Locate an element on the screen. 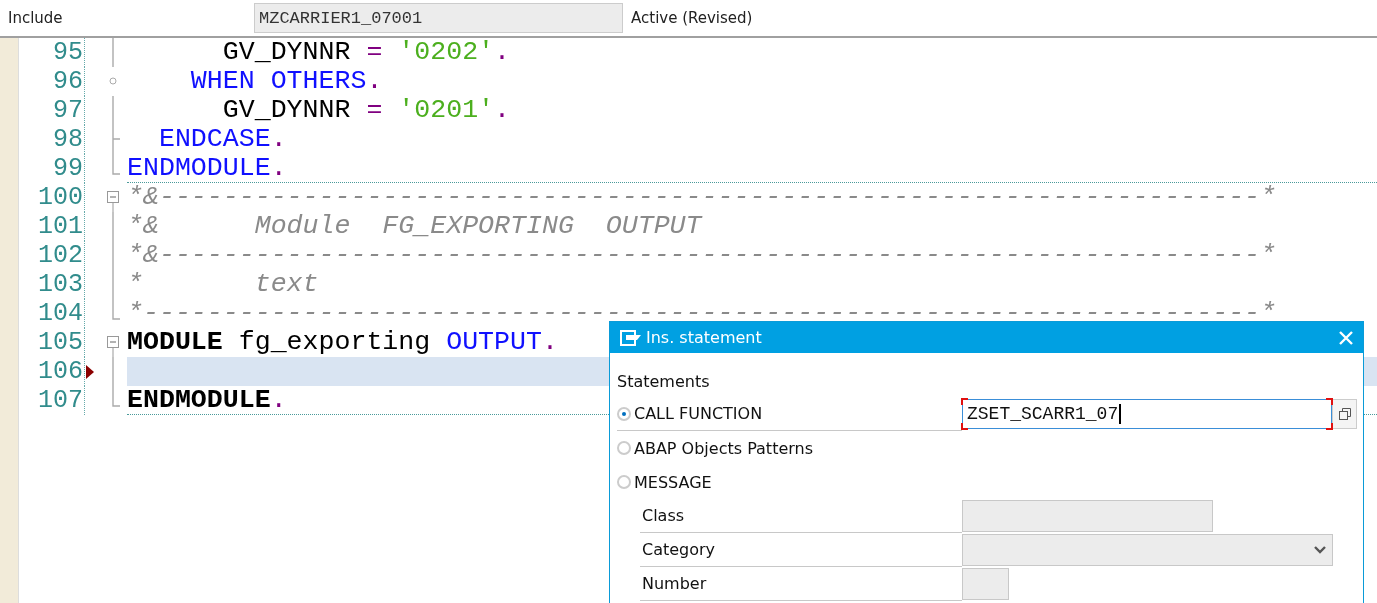  status-text: Active (Revised) is located at coordinates (692, 18).